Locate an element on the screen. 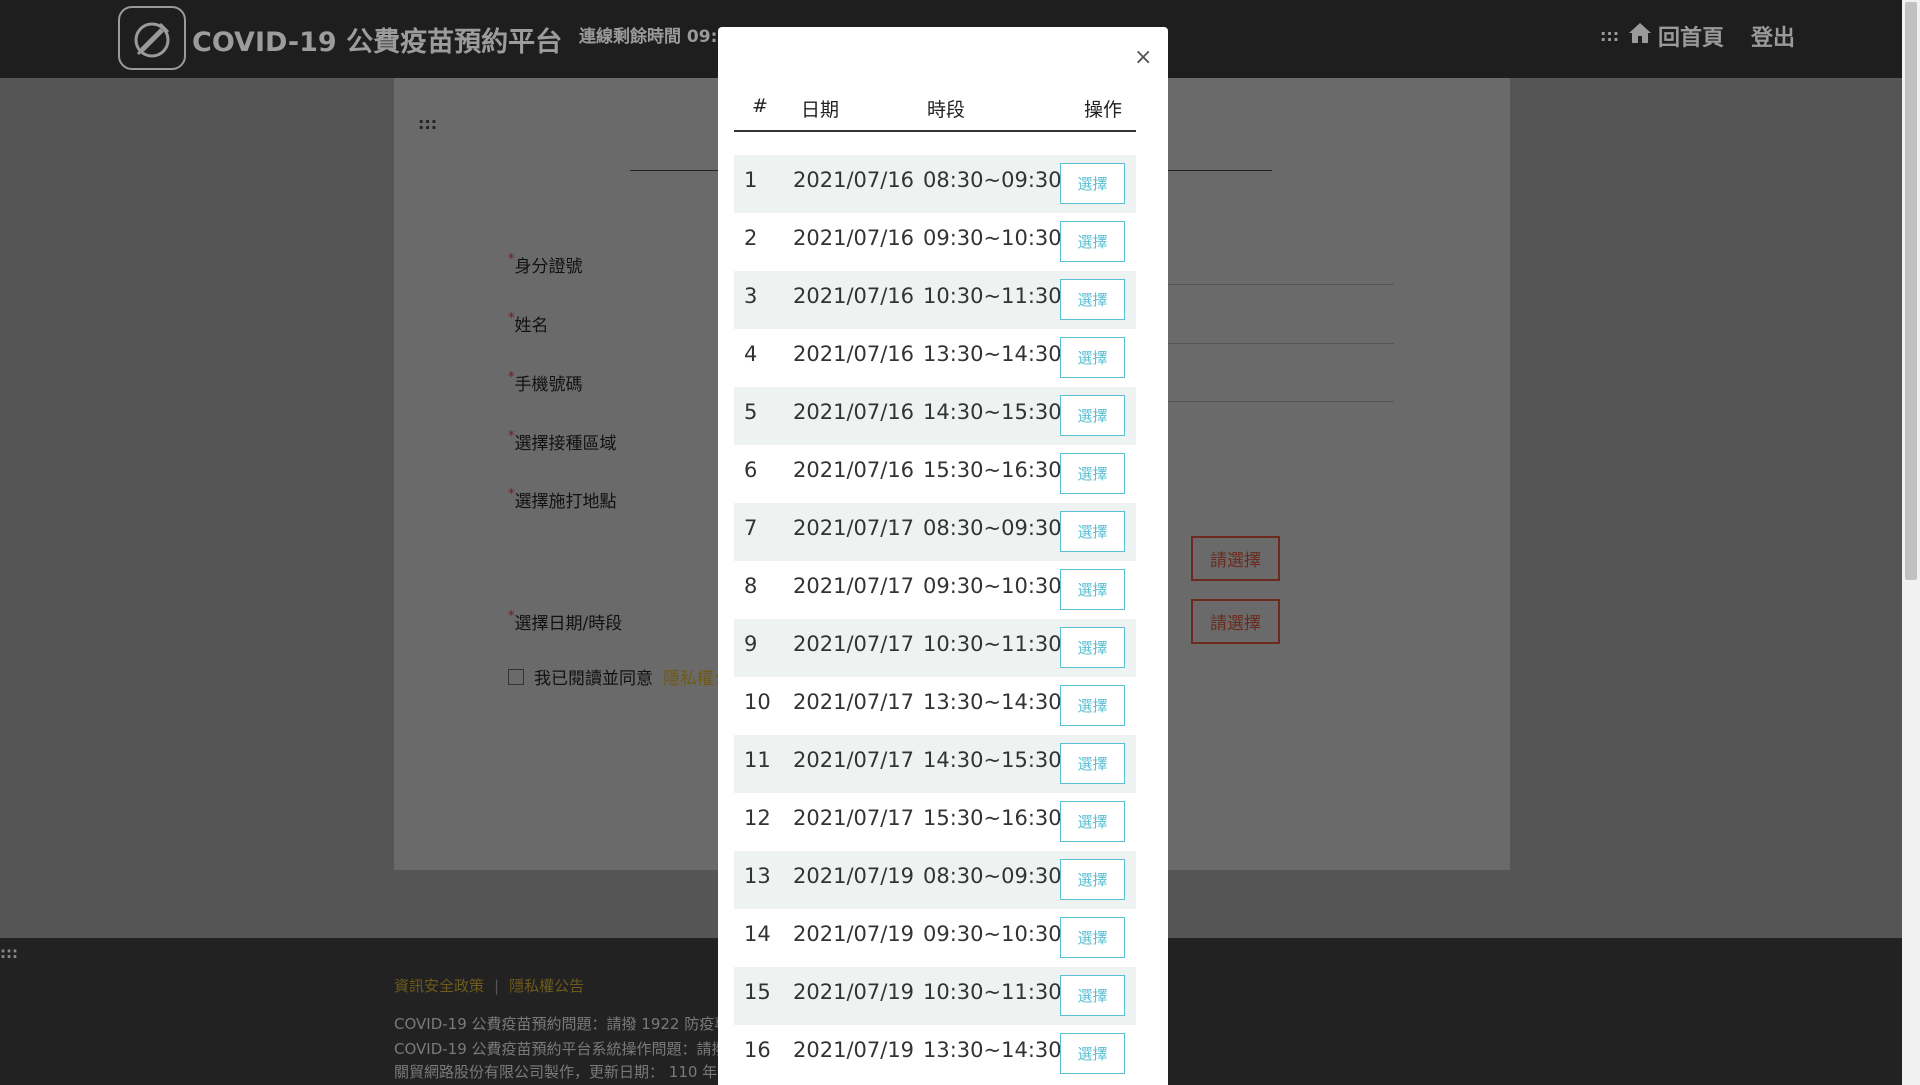 The width and height of the screenshot is (1920, 1085). table-row: 6 2021/07/16 15:30~16:30 選擇 is located at coordinates (935, 474).